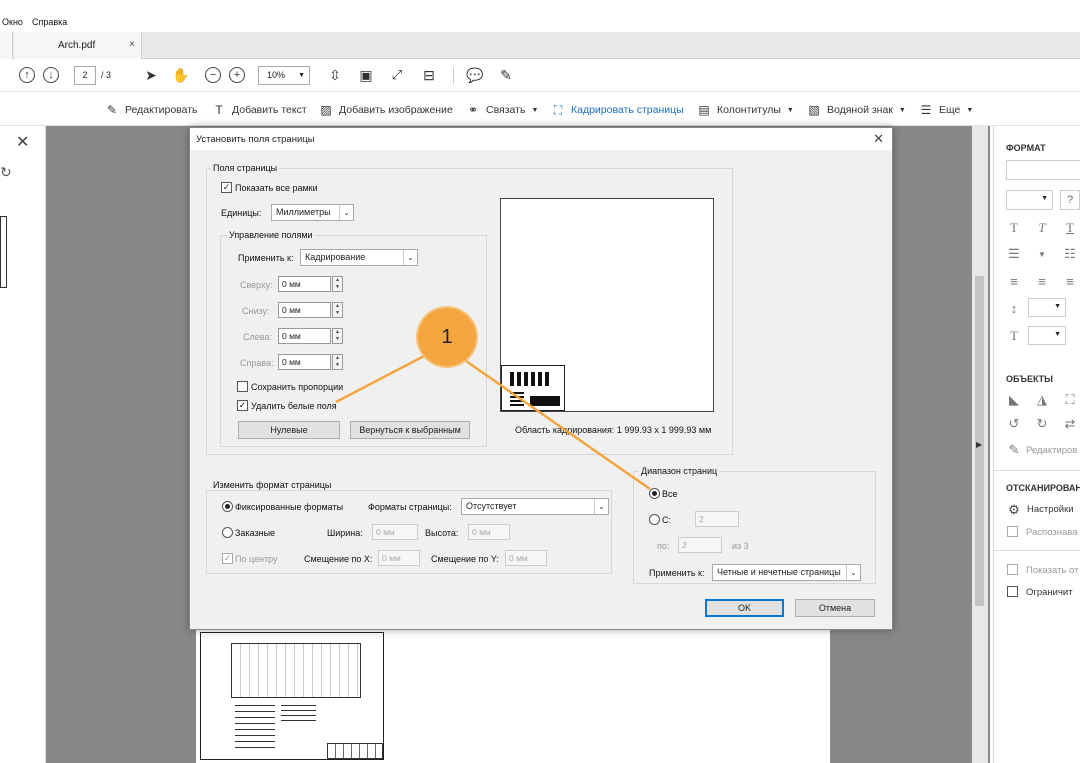 This screenshot has width=1080, height=763. What do you see at coordinates (1014, 510) in the screenshot?
I see `settings-gear-icon: ⚙` at bounding box center [1014, 510].